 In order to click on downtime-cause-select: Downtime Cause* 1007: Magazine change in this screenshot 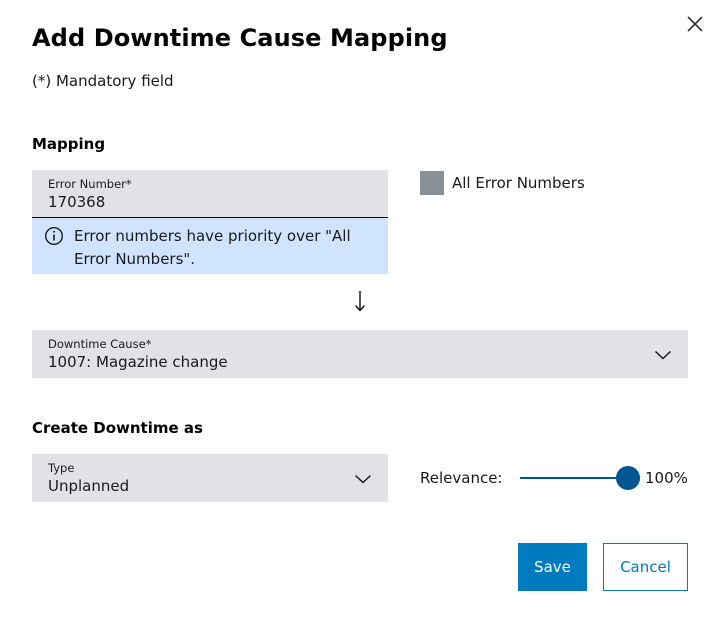, I will do `click(360, 354)`.